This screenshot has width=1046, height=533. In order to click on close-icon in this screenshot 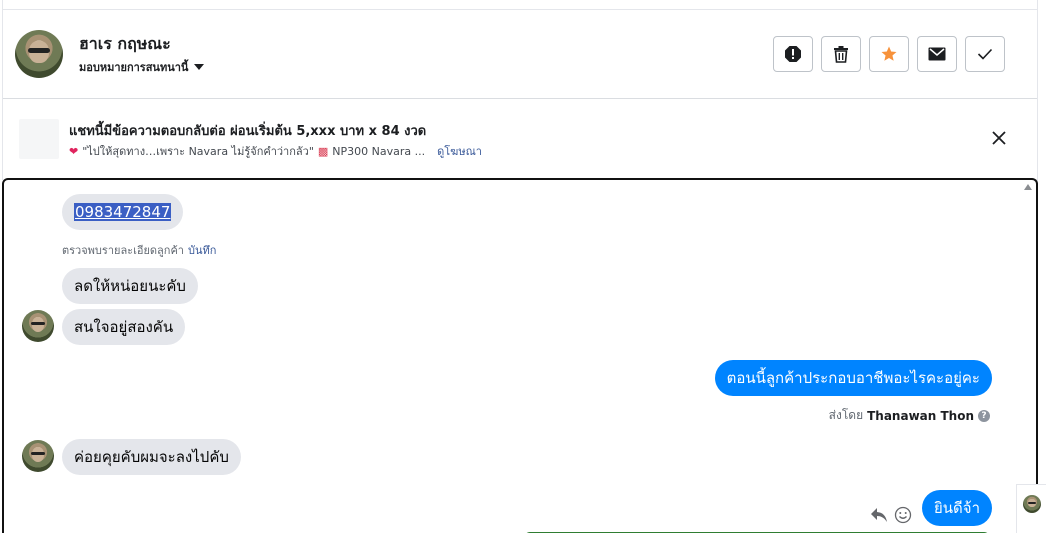, I will do `click(999, 138)`.